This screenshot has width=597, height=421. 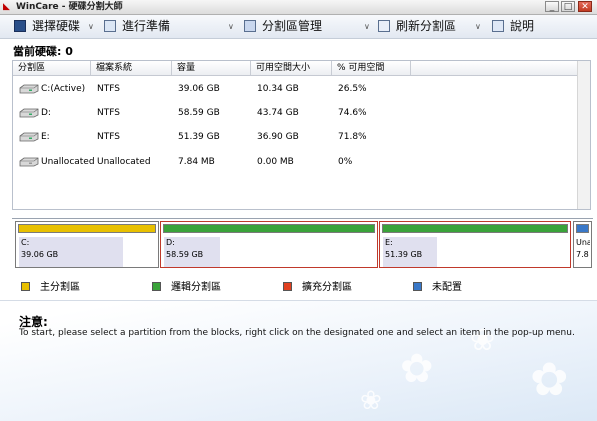 I want to click on refresh-icon, so click(x=384, y=26).